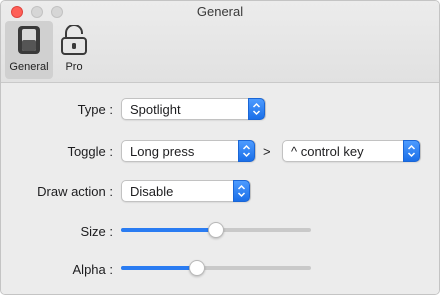 Image resolution: width=440 pixels, height=295 pixels. I want to click on size-slider-knob, so click(216, 230).